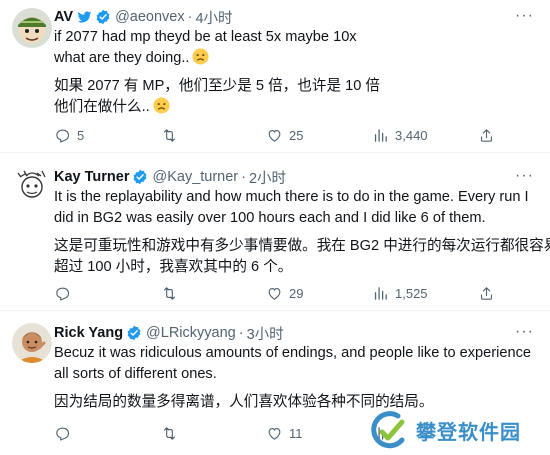 This screenshot has height=455, width=550. I want to click on view-count: 3,440, so click(411, 135).